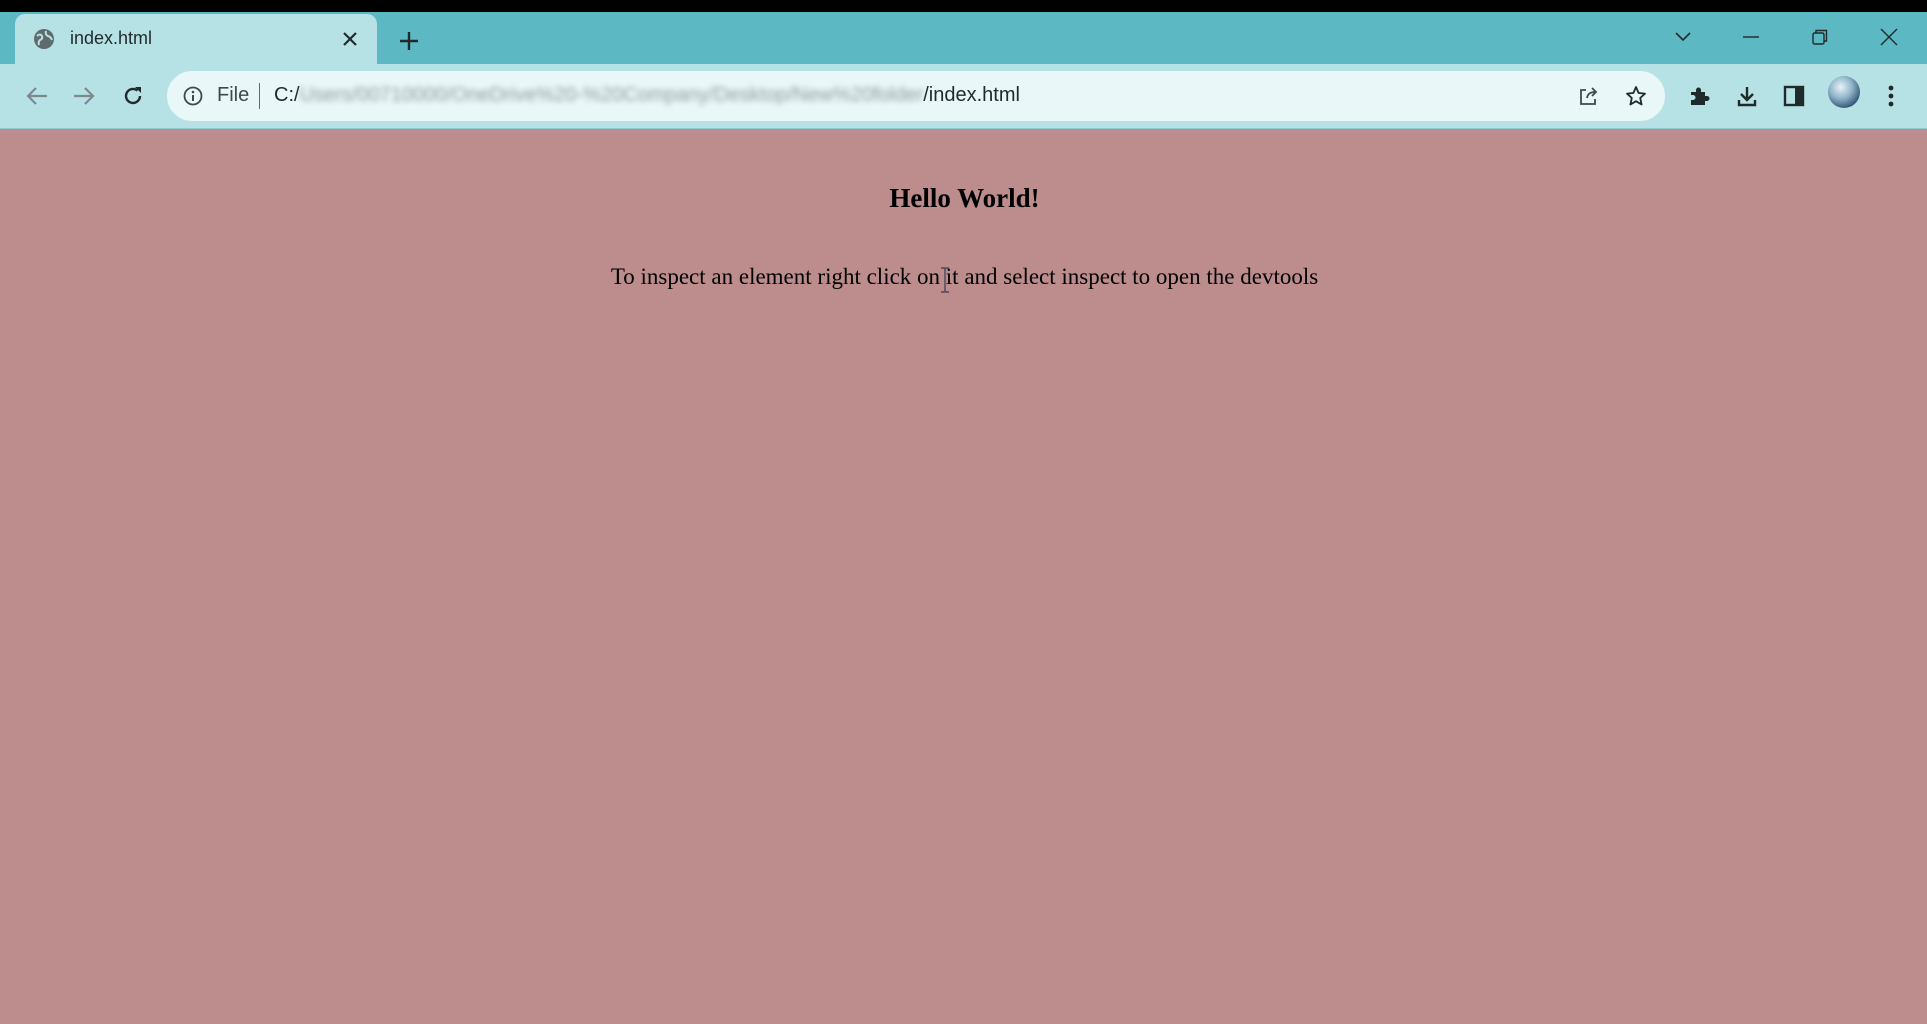 This screenshot has height=1024, width=1927. What do you see at coordinates (1844, 92) in the screenshot?
I see `avatar` at bounding box center [1844, 92].